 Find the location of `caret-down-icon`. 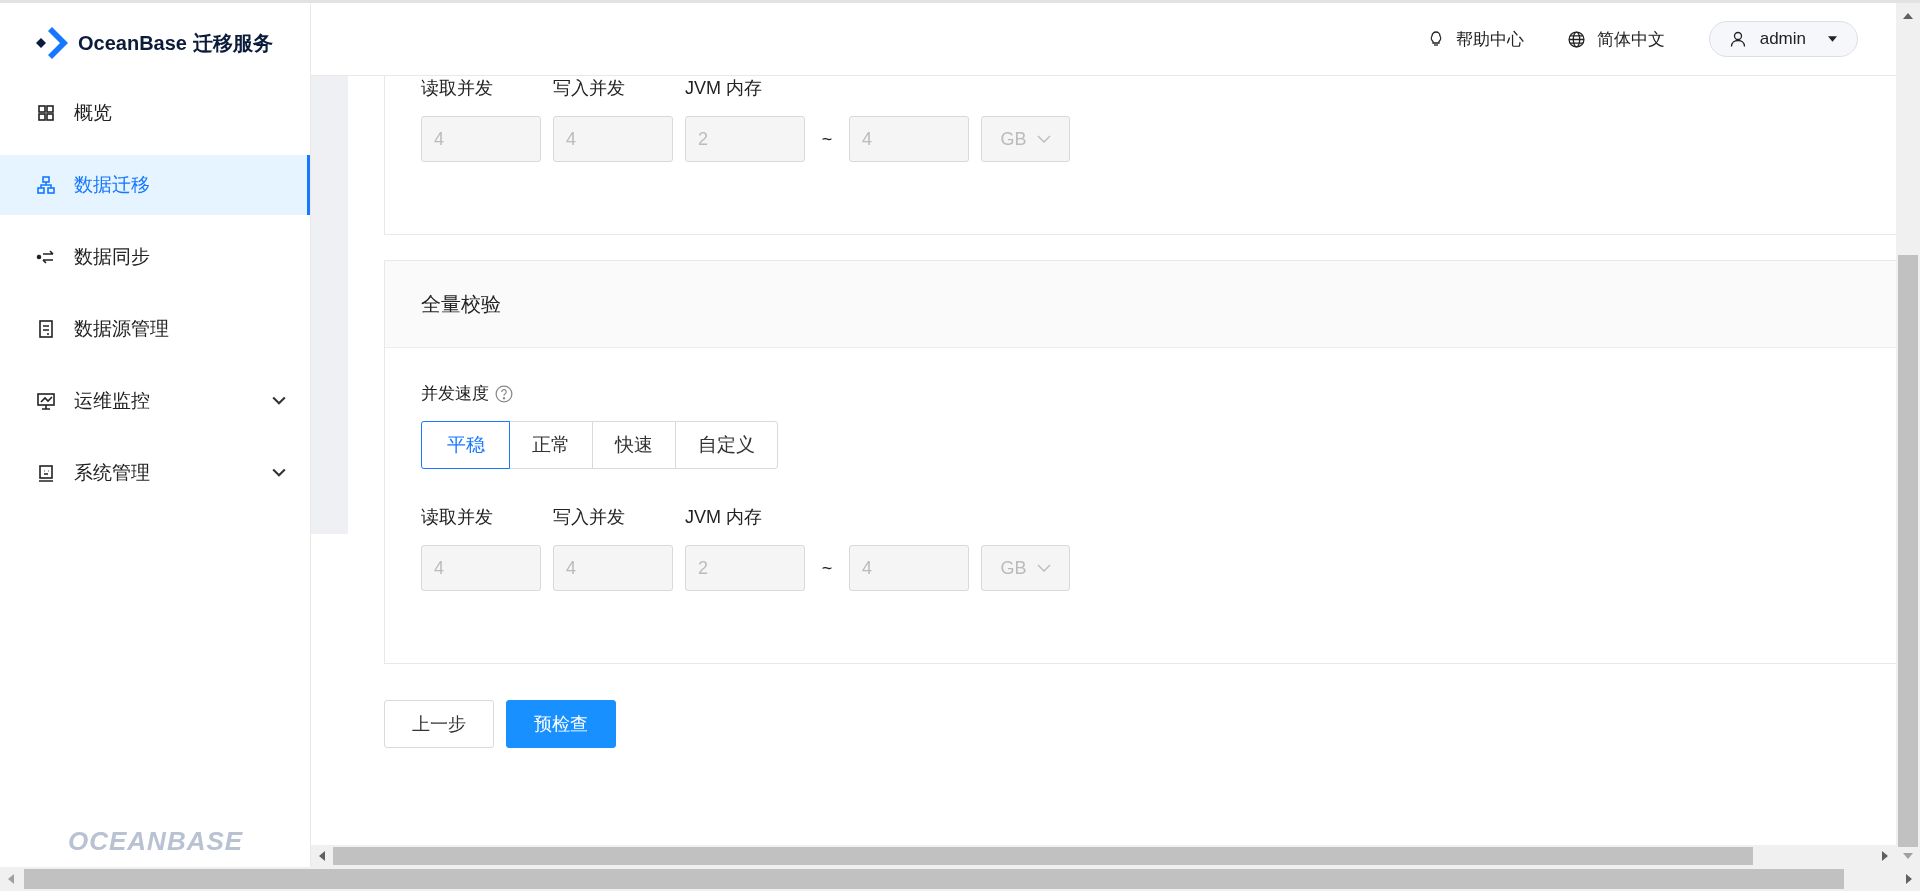

caret-down-icon is located at coordinates (1832, 39).